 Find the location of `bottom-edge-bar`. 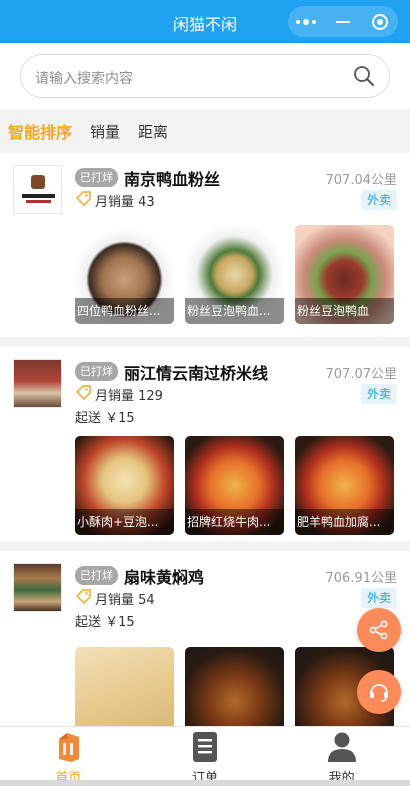

bottom-edge-bar is located at coordinates (205, 783).